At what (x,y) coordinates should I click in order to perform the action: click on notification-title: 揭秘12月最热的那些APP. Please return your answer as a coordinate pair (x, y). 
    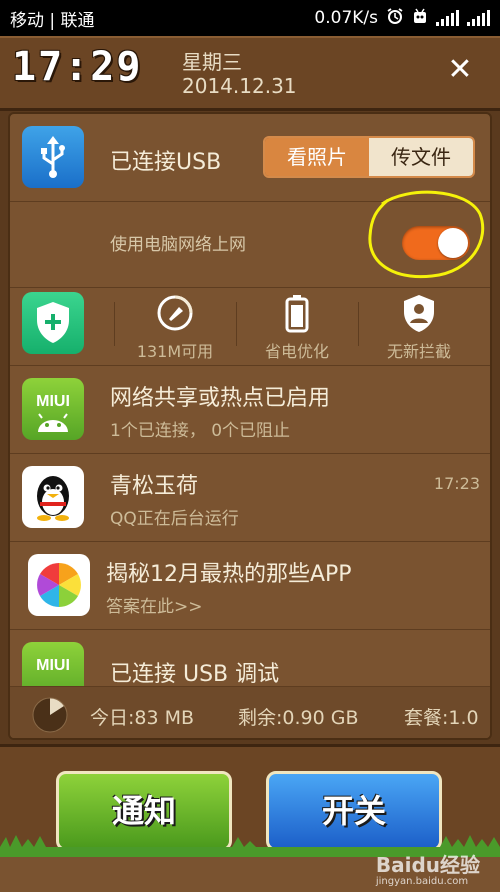
    Looking at the image, I should click on (229, 574).